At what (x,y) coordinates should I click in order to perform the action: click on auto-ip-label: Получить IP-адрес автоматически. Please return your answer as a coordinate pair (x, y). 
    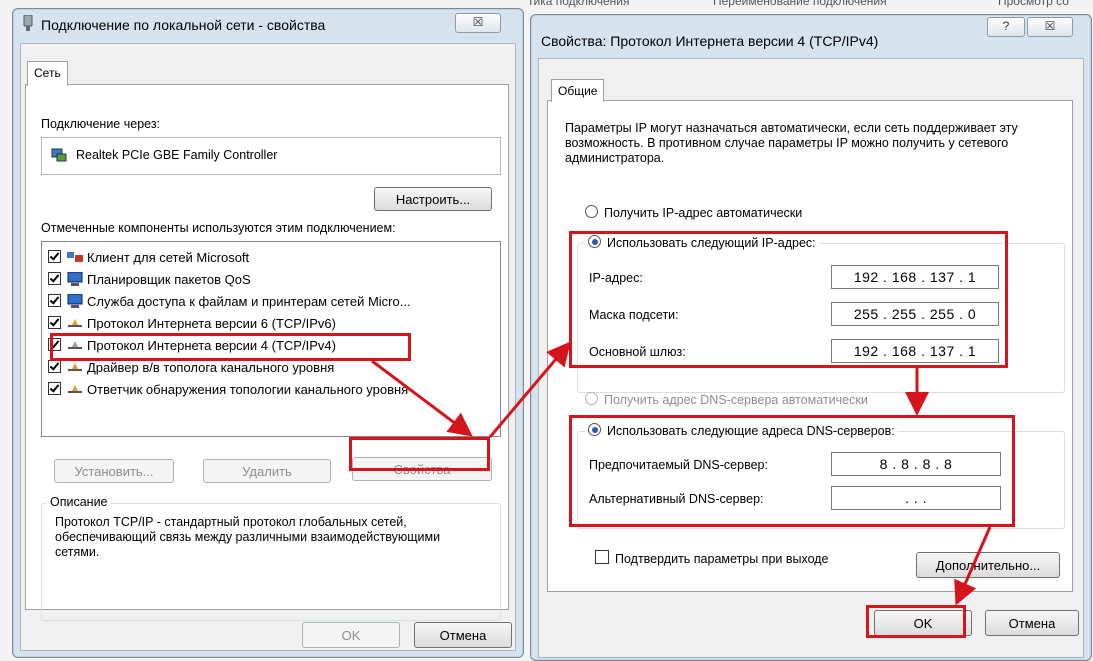
    Looking at the image, I should click on (703, 213).